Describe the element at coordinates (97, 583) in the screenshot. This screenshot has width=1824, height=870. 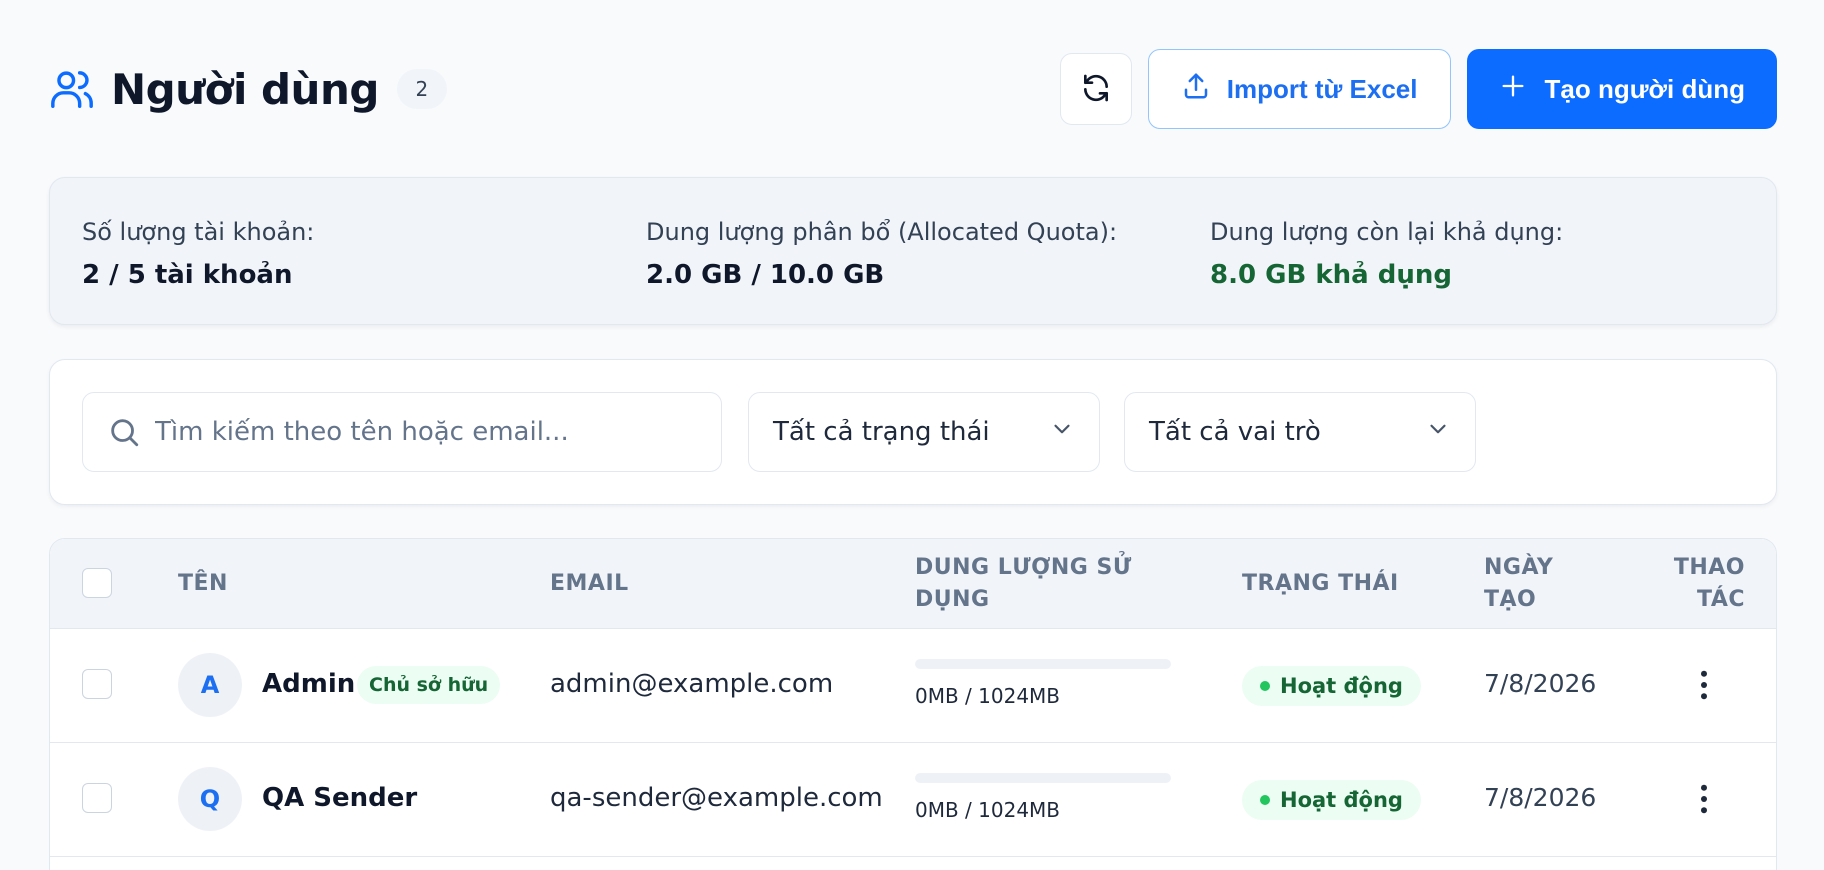
I see `select-all-checkbox` at that location.